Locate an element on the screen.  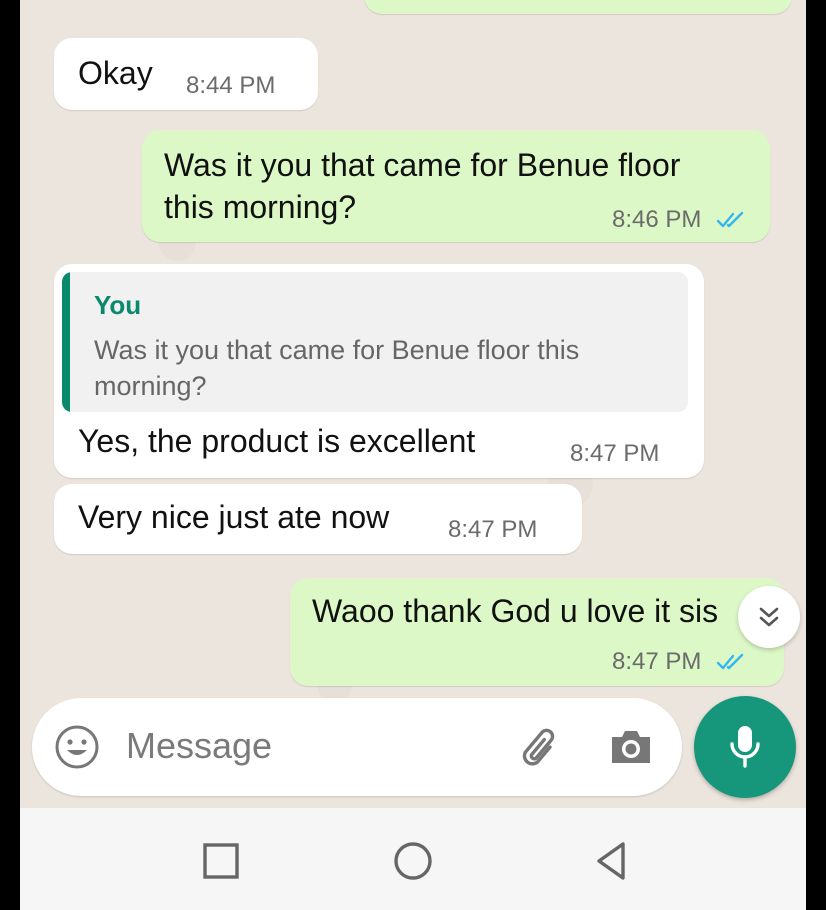
square-recents-icon is located at coordinates (221, 861).